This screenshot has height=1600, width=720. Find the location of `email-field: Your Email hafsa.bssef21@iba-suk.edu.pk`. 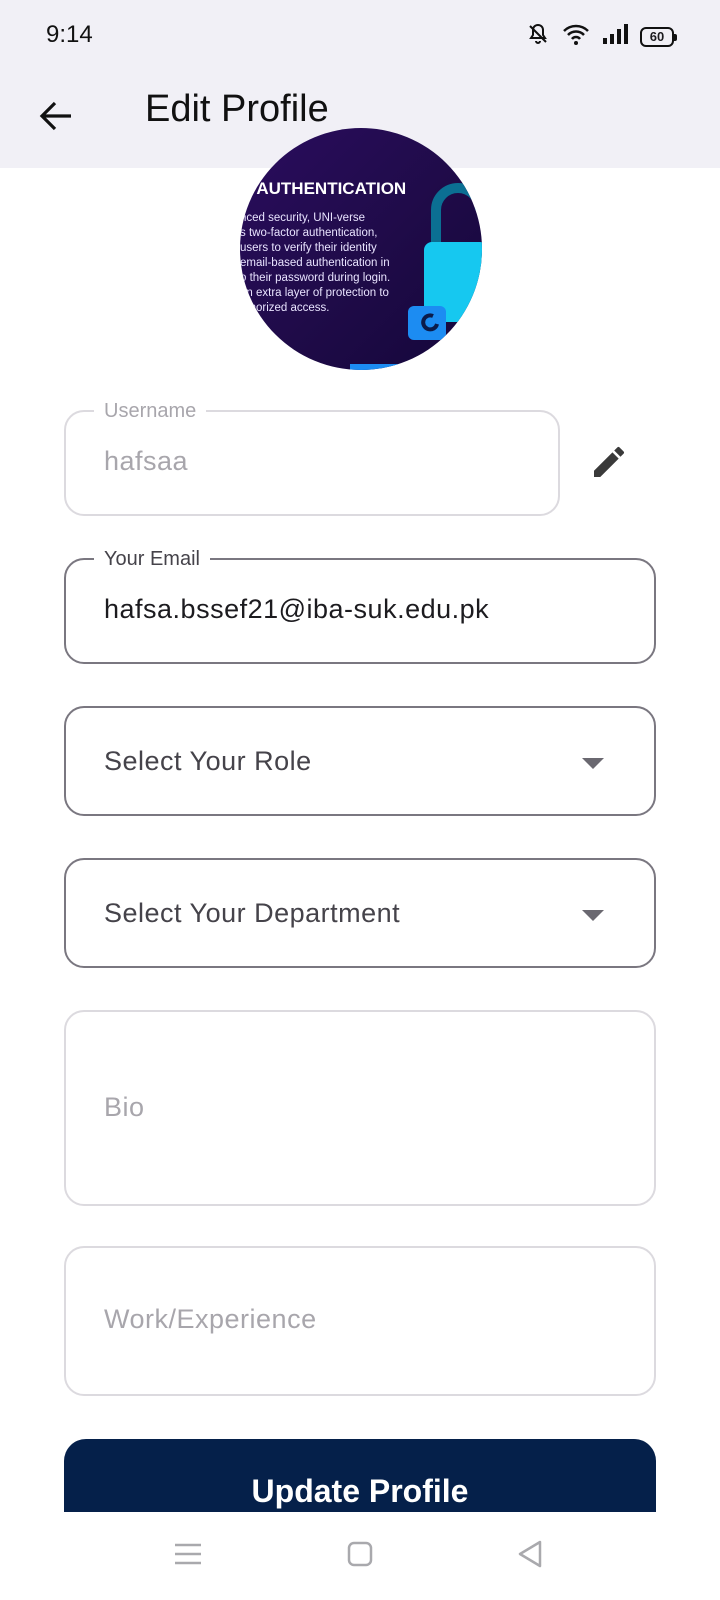

email-field: Your Email hafsa.bssef21@iba-suk.edu.pk is located at coordinates (360, 605).